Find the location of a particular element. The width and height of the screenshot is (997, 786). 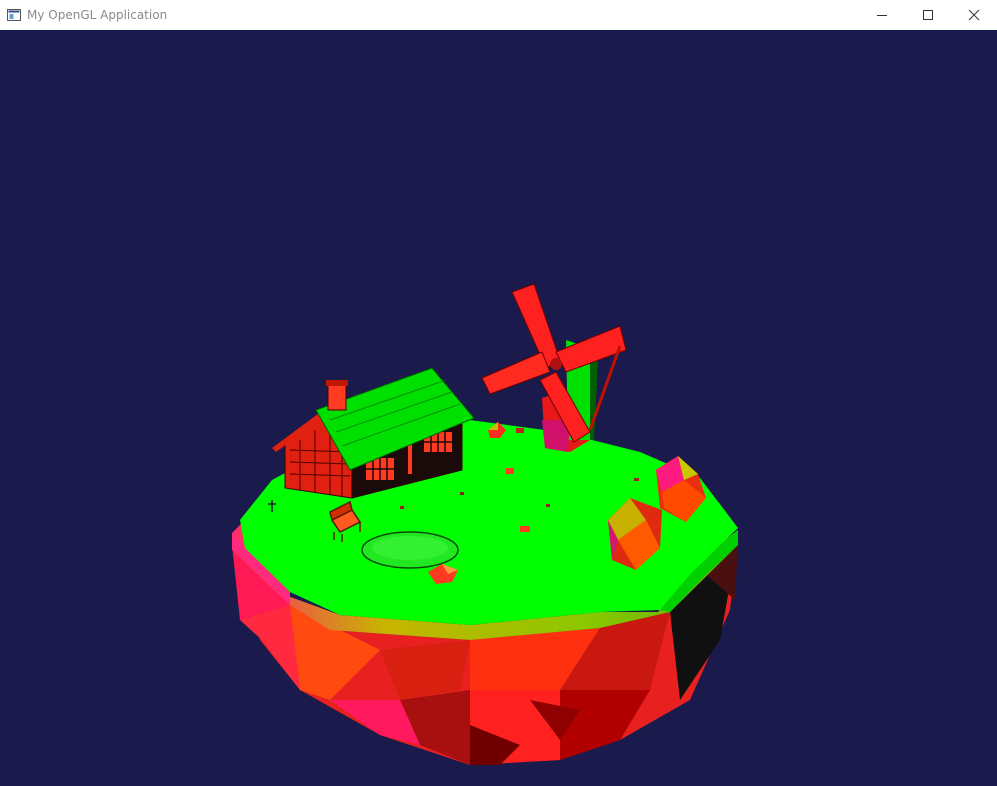

close-button is located at coordinates (974, 15).